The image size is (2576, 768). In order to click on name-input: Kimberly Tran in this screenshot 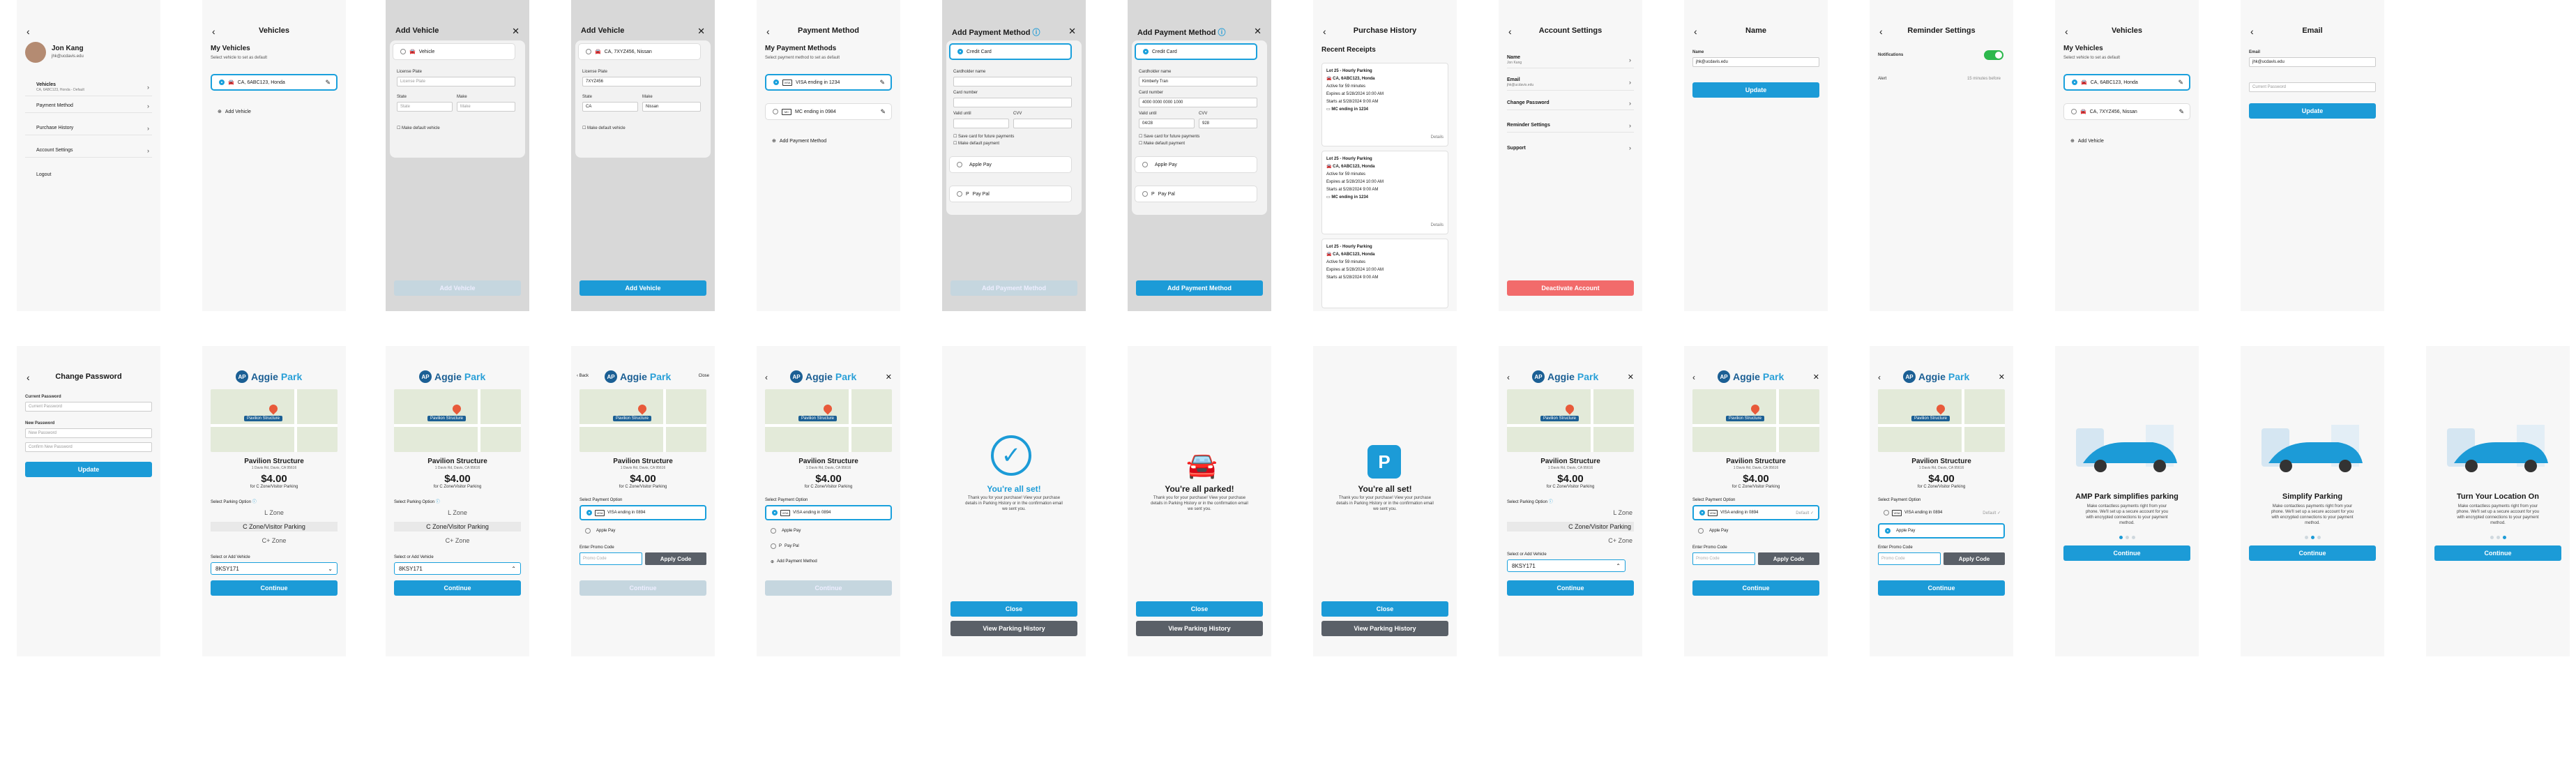, I will do `click(1198, 81)`.